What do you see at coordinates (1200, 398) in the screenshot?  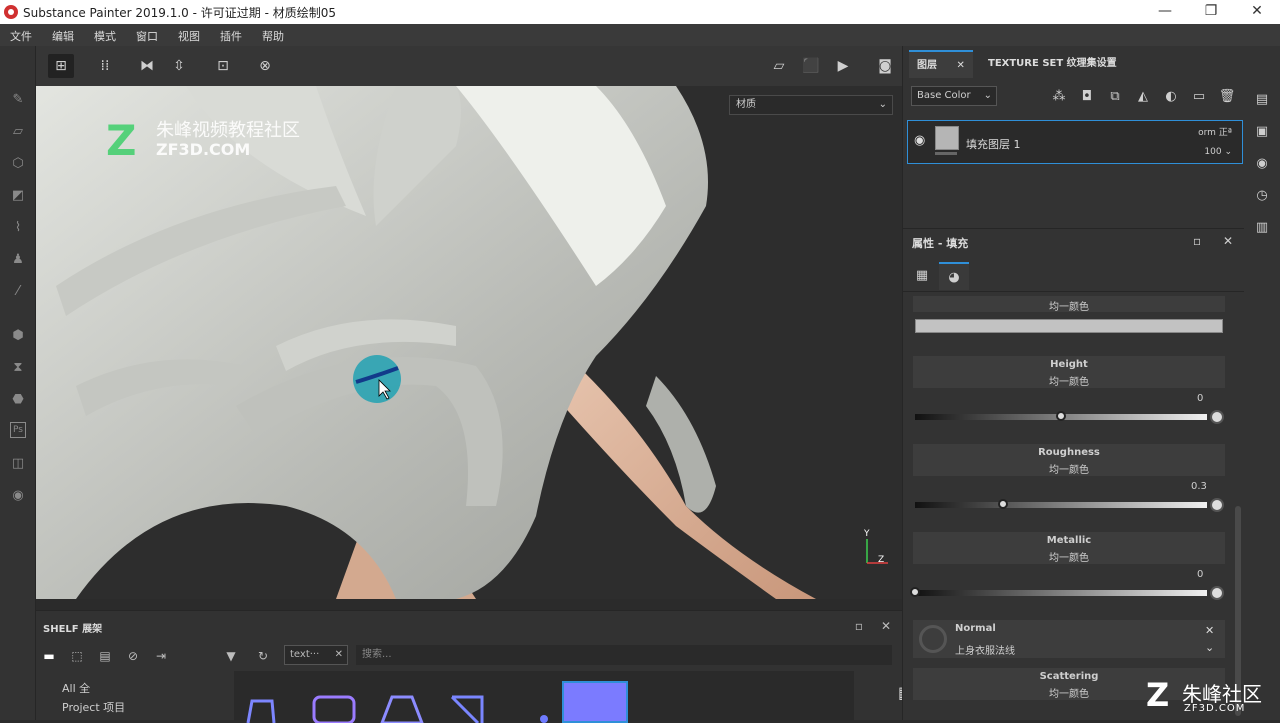 I see `height-value: 0` at bounding box center [1200, 398].